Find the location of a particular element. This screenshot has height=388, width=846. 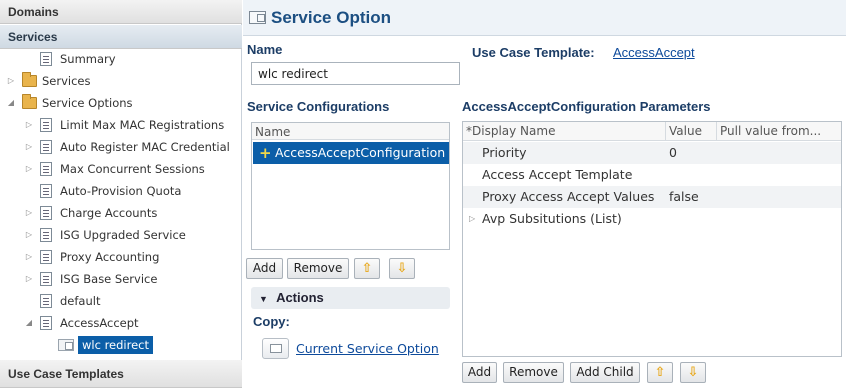

param-header-value: Value is located at coordinates (691, 131).